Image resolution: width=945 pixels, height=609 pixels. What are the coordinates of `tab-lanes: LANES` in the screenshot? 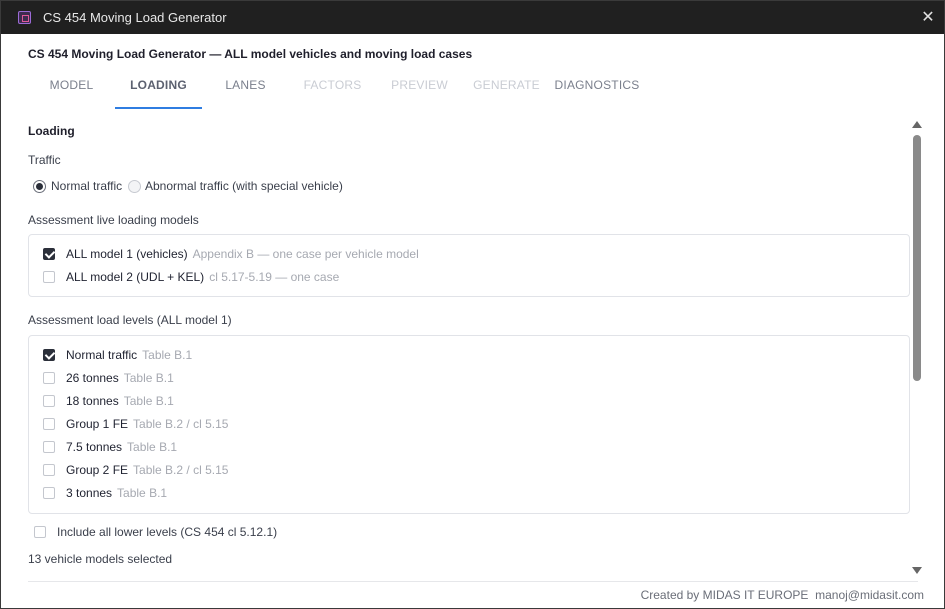 It's located at (245, 90).